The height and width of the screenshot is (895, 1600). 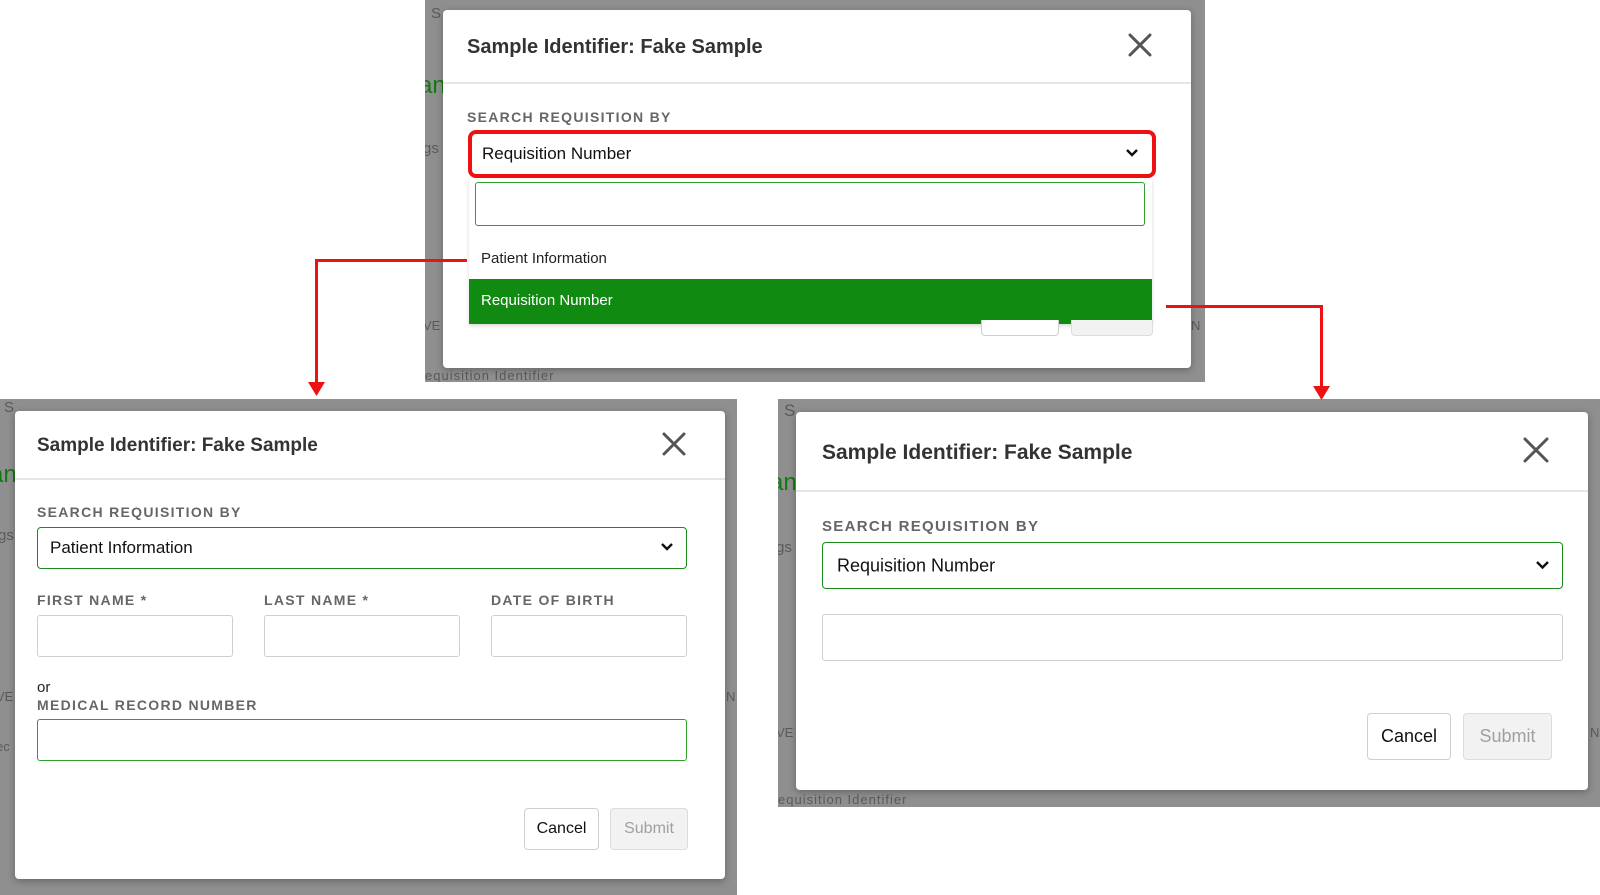 I want to click on bg-text: an, so click(x=787, y=482).